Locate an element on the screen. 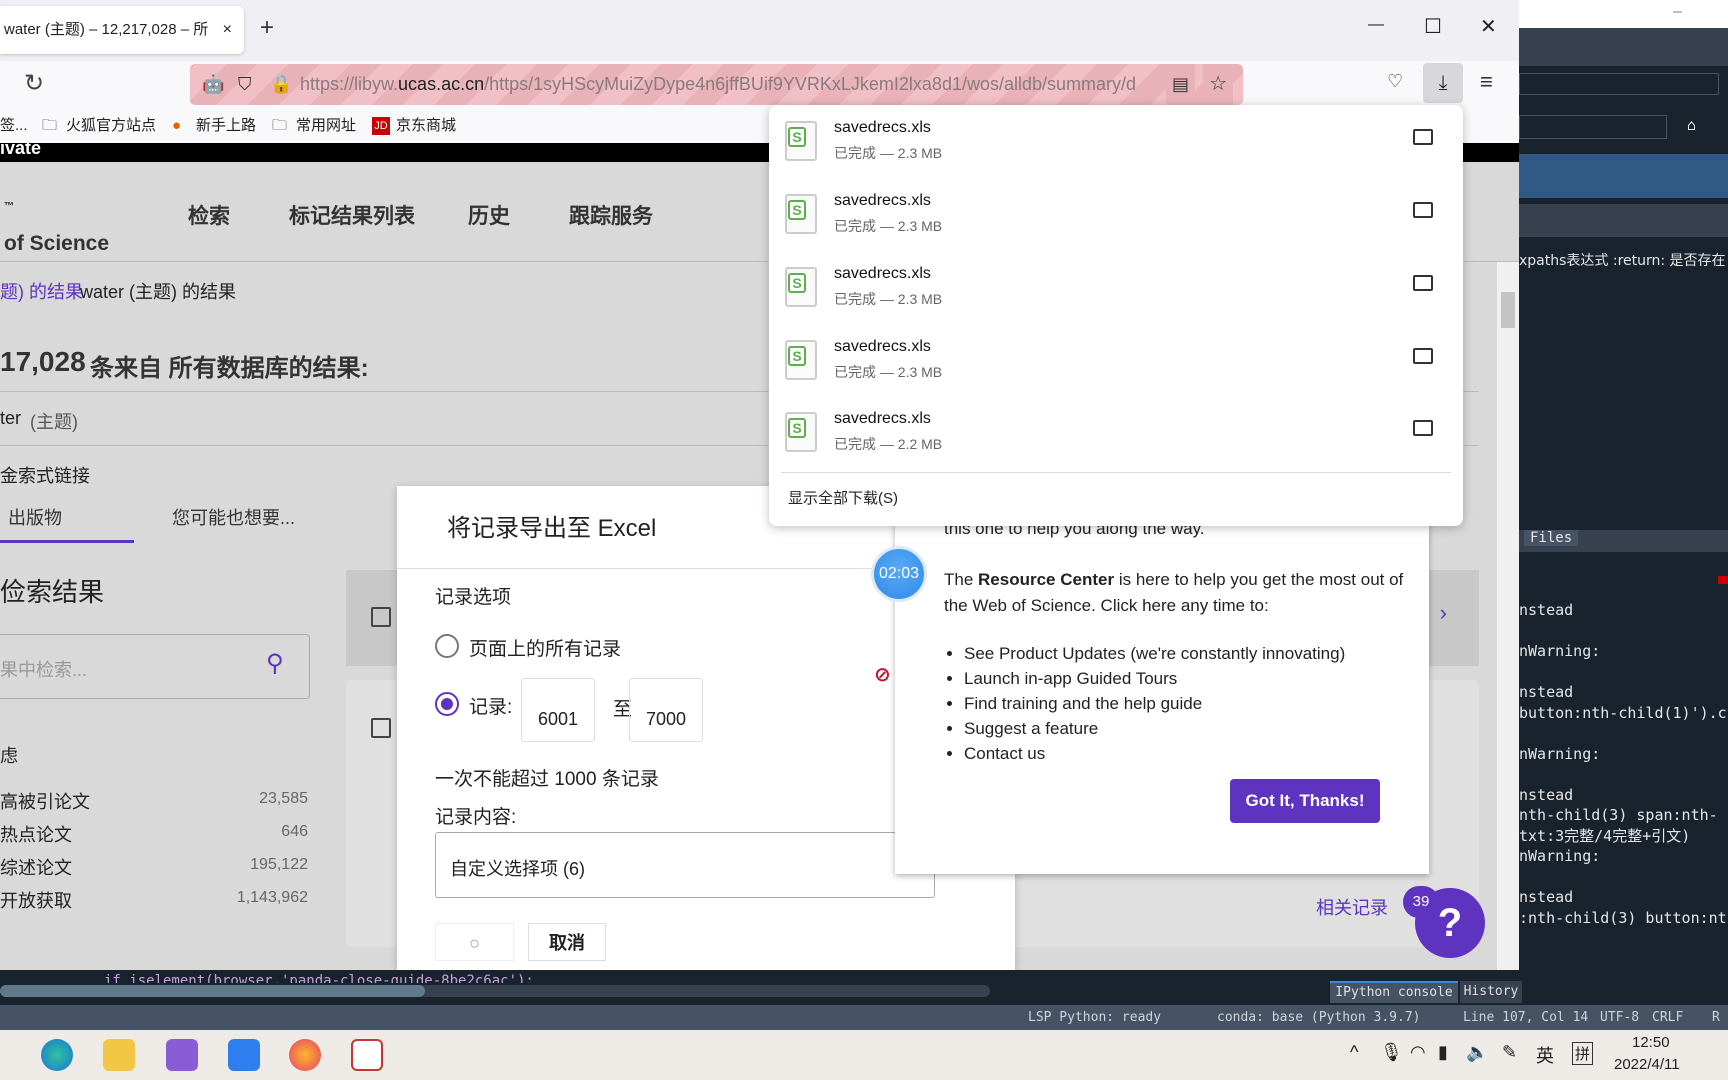  nav-history: 历史 is located at coordinates (489, 215).